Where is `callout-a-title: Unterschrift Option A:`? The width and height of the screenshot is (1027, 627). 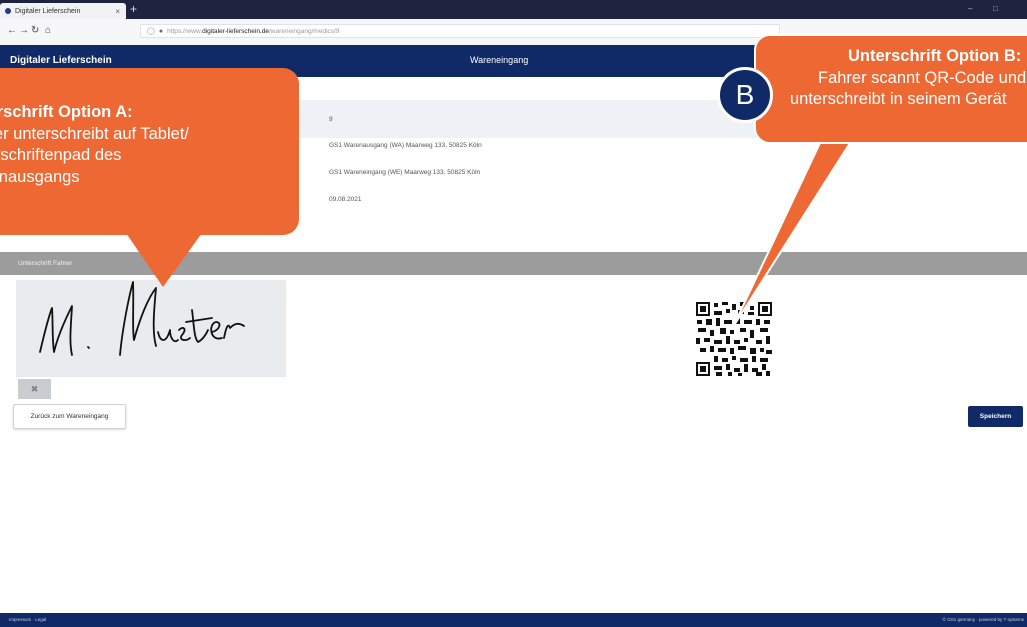 callout-a-title: Unterschrift Option A: is located at coordinates (66, 112).